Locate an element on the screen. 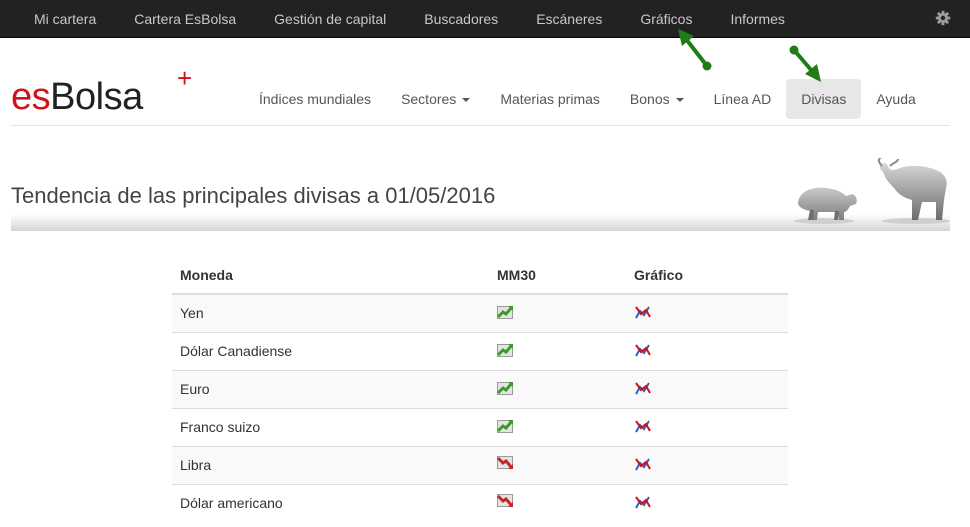  nav-bonos: Bonos is located at coordinates (657, 99).